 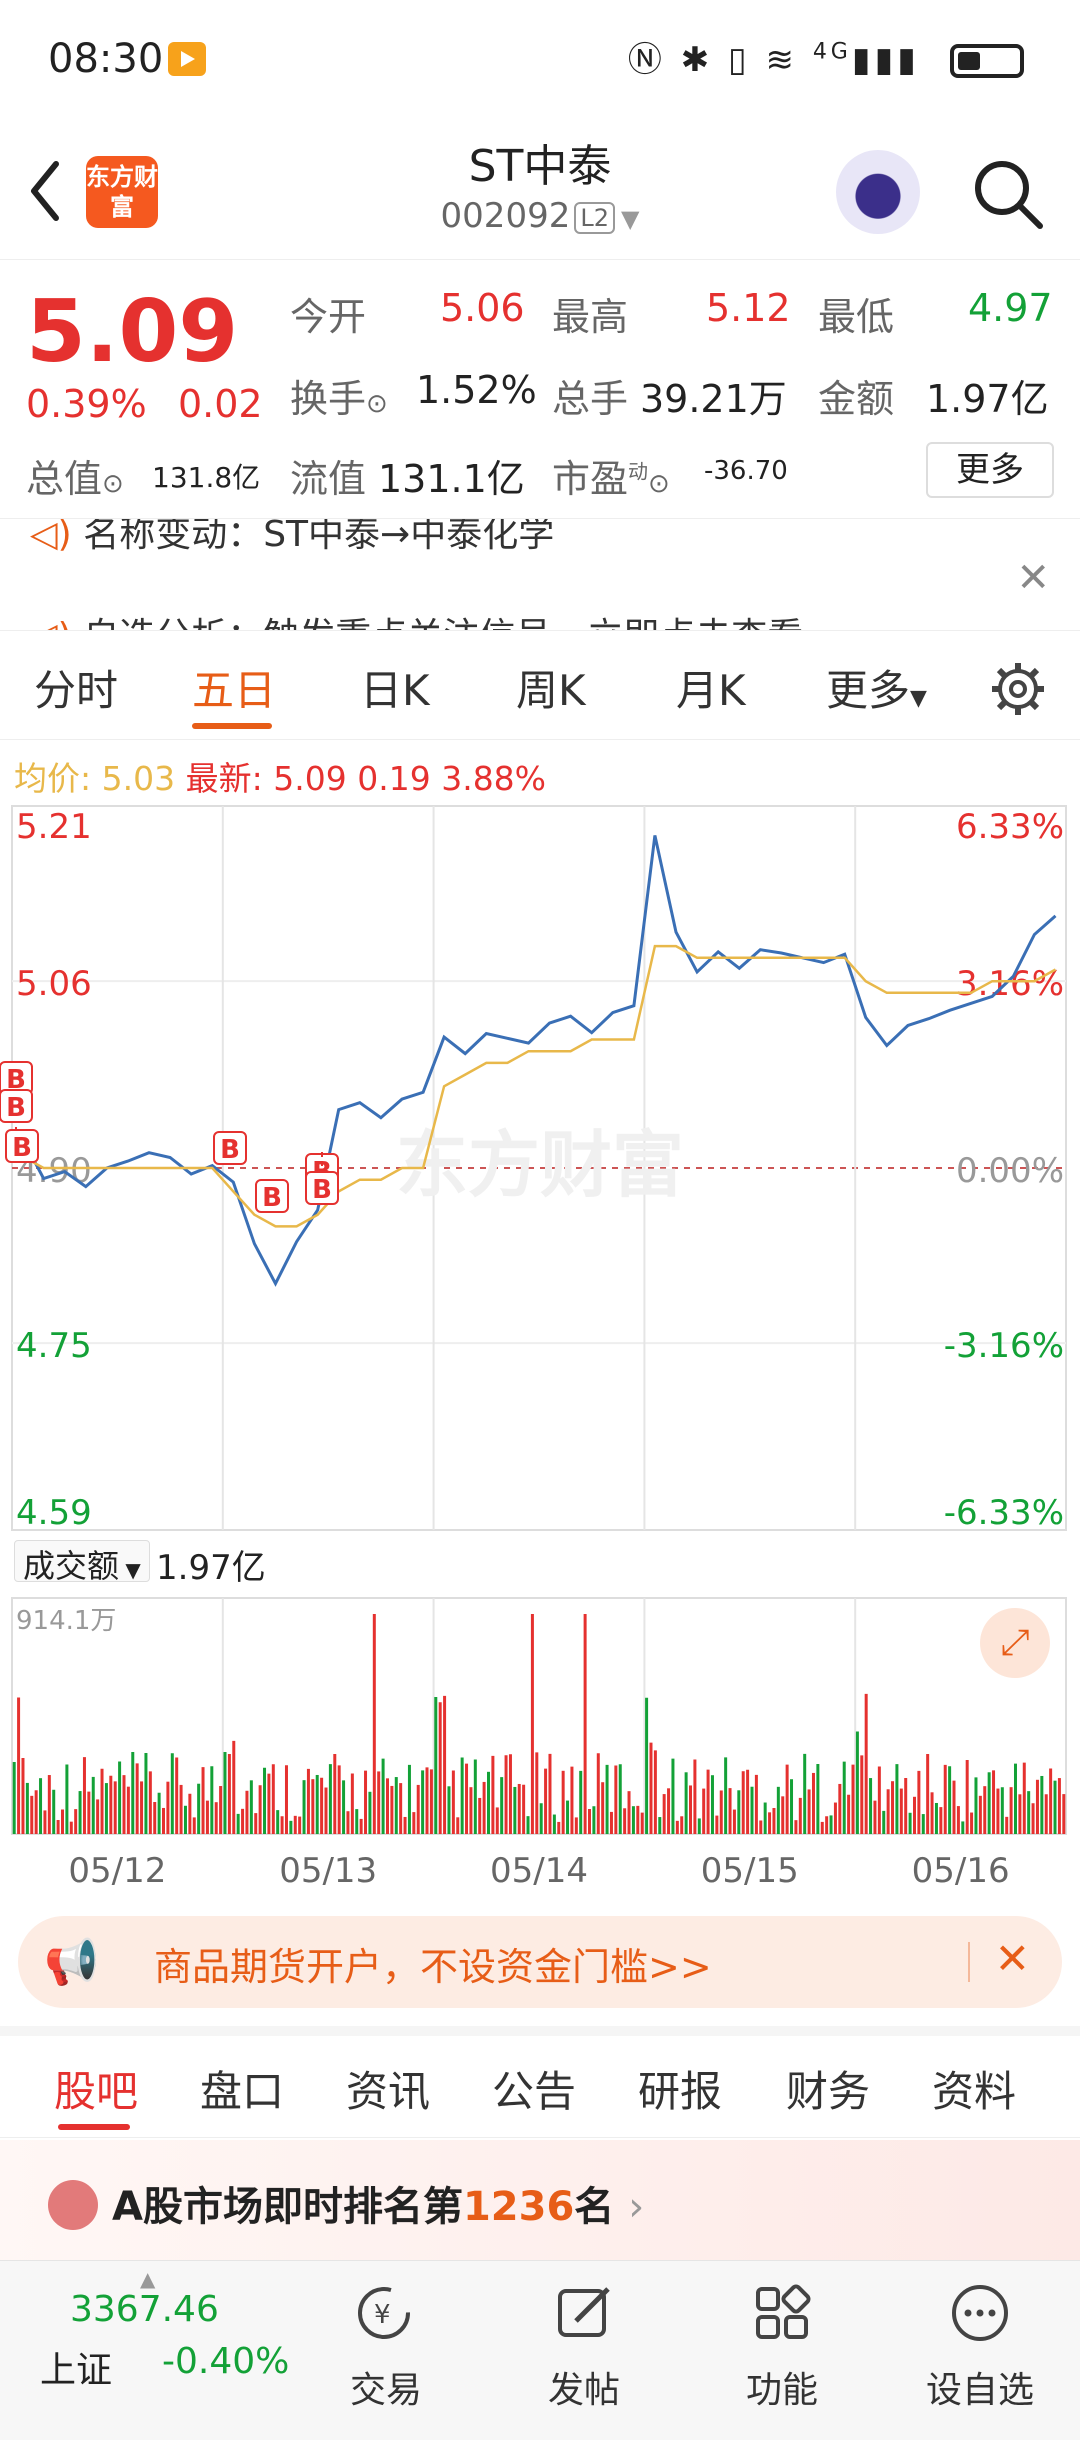 I want to click on nav-add-watchlist: 设自选, so click(x=980, y=2387).